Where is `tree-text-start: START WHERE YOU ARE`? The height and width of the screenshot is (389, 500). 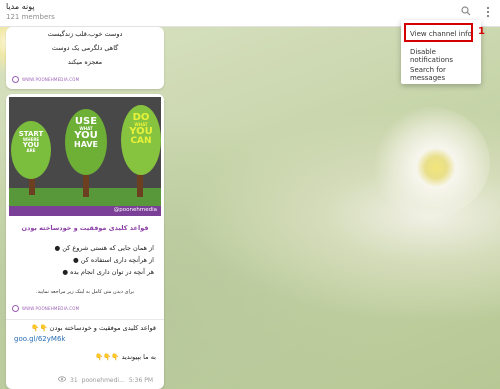
tree-text-start: START WHERE YOU ARE is located at coordinates (31, 142).